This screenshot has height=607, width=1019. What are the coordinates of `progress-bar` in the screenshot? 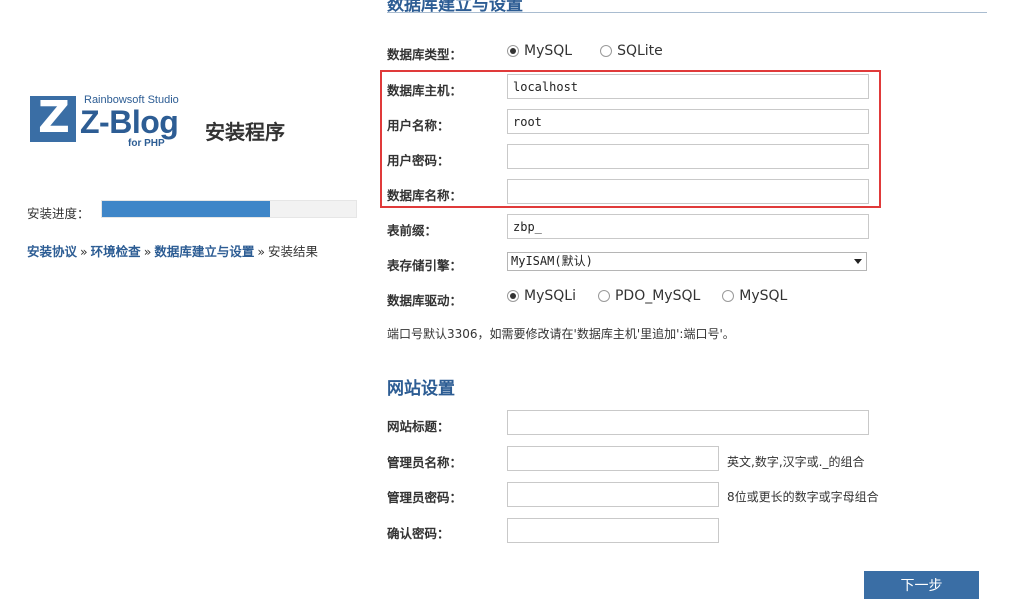 It's located at (229, 209).